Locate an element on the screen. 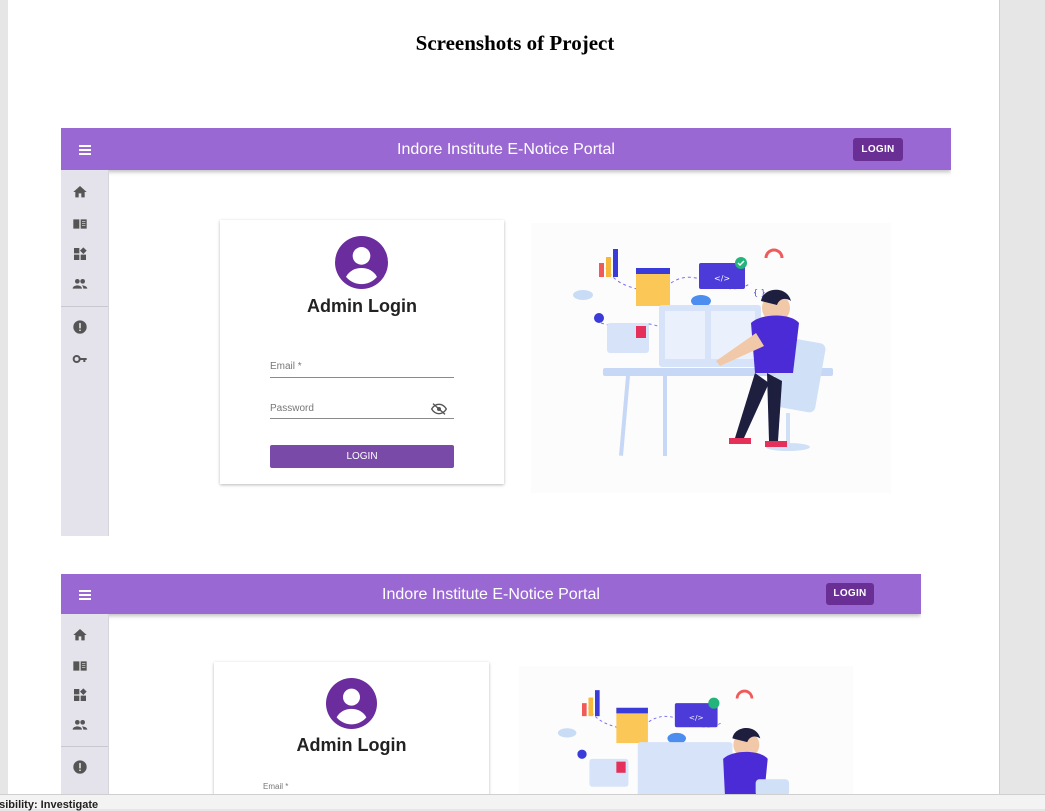  admin-login-card: Admin Login Email * is located at coordinates (351, 728).